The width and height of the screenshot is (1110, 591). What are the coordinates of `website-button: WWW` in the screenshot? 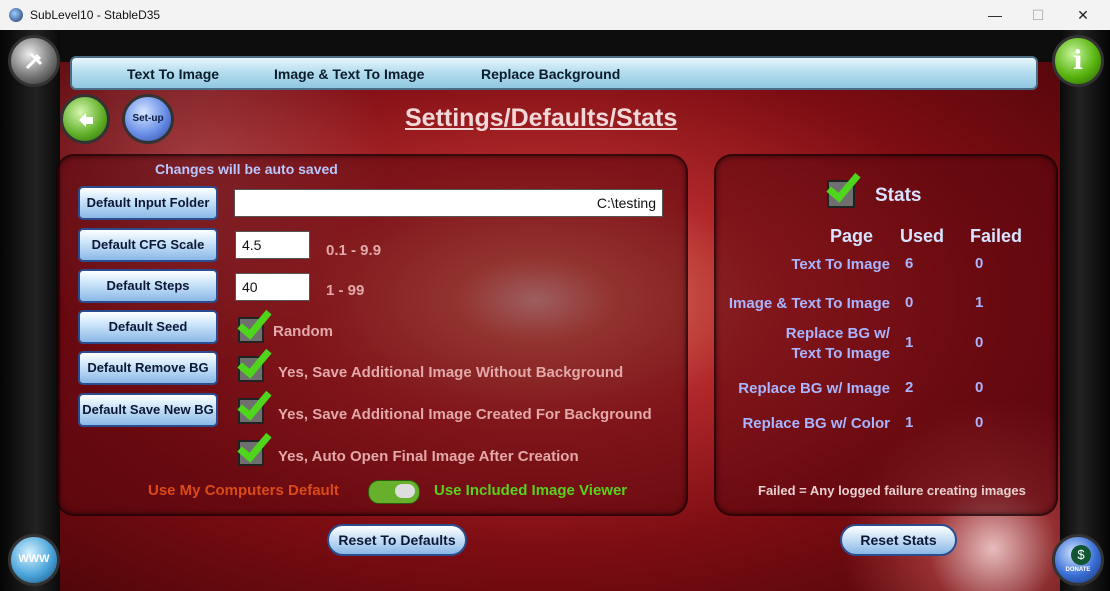 It's located at (34, 560).